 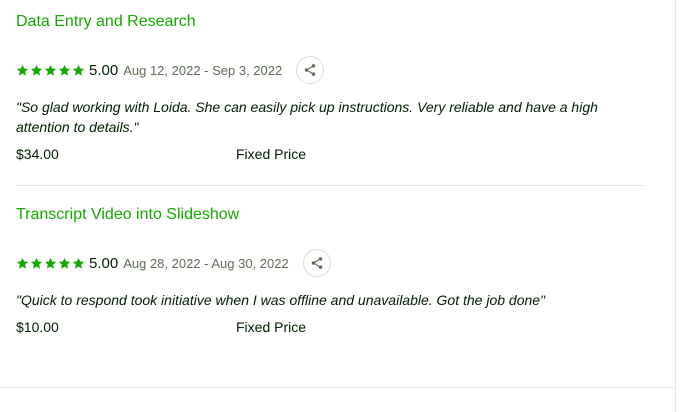 I want to click on job-price: $10.00, so click(x=37, y=327).